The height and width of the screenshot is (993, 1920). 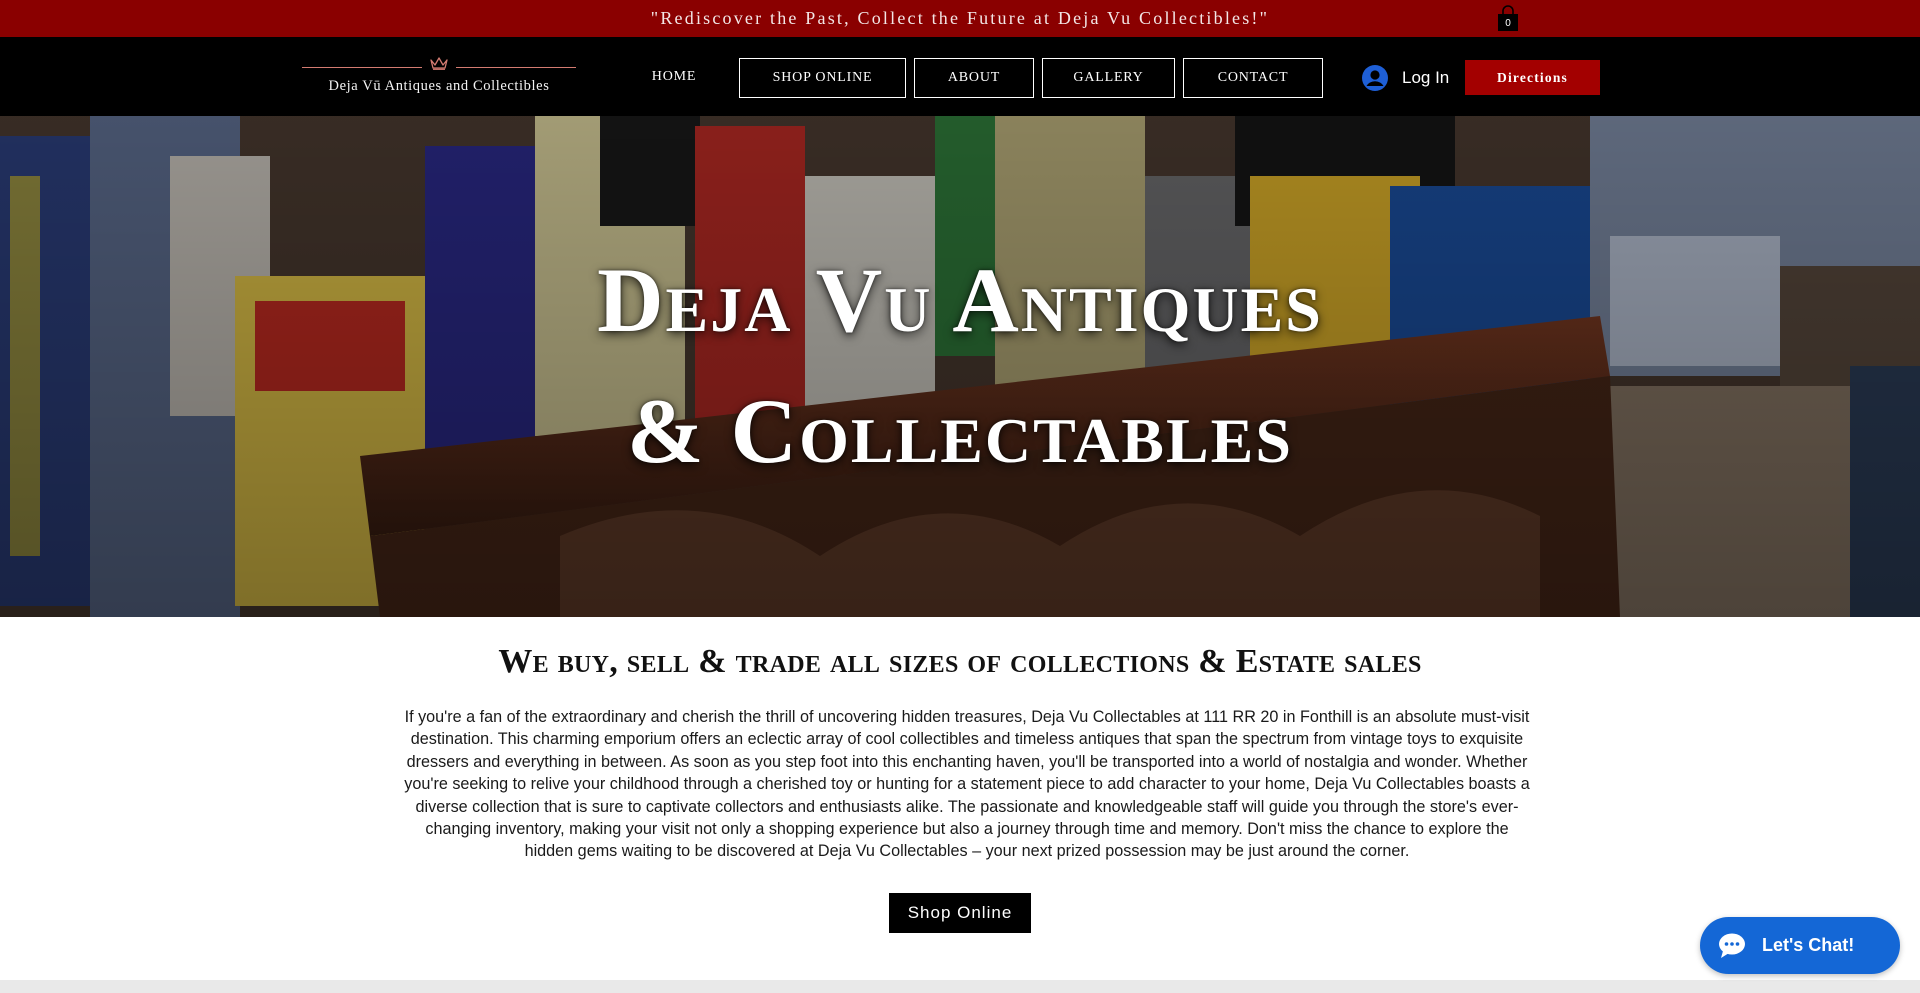 I want to click on chat-bubble-icon, so click(x=1732, y=945).